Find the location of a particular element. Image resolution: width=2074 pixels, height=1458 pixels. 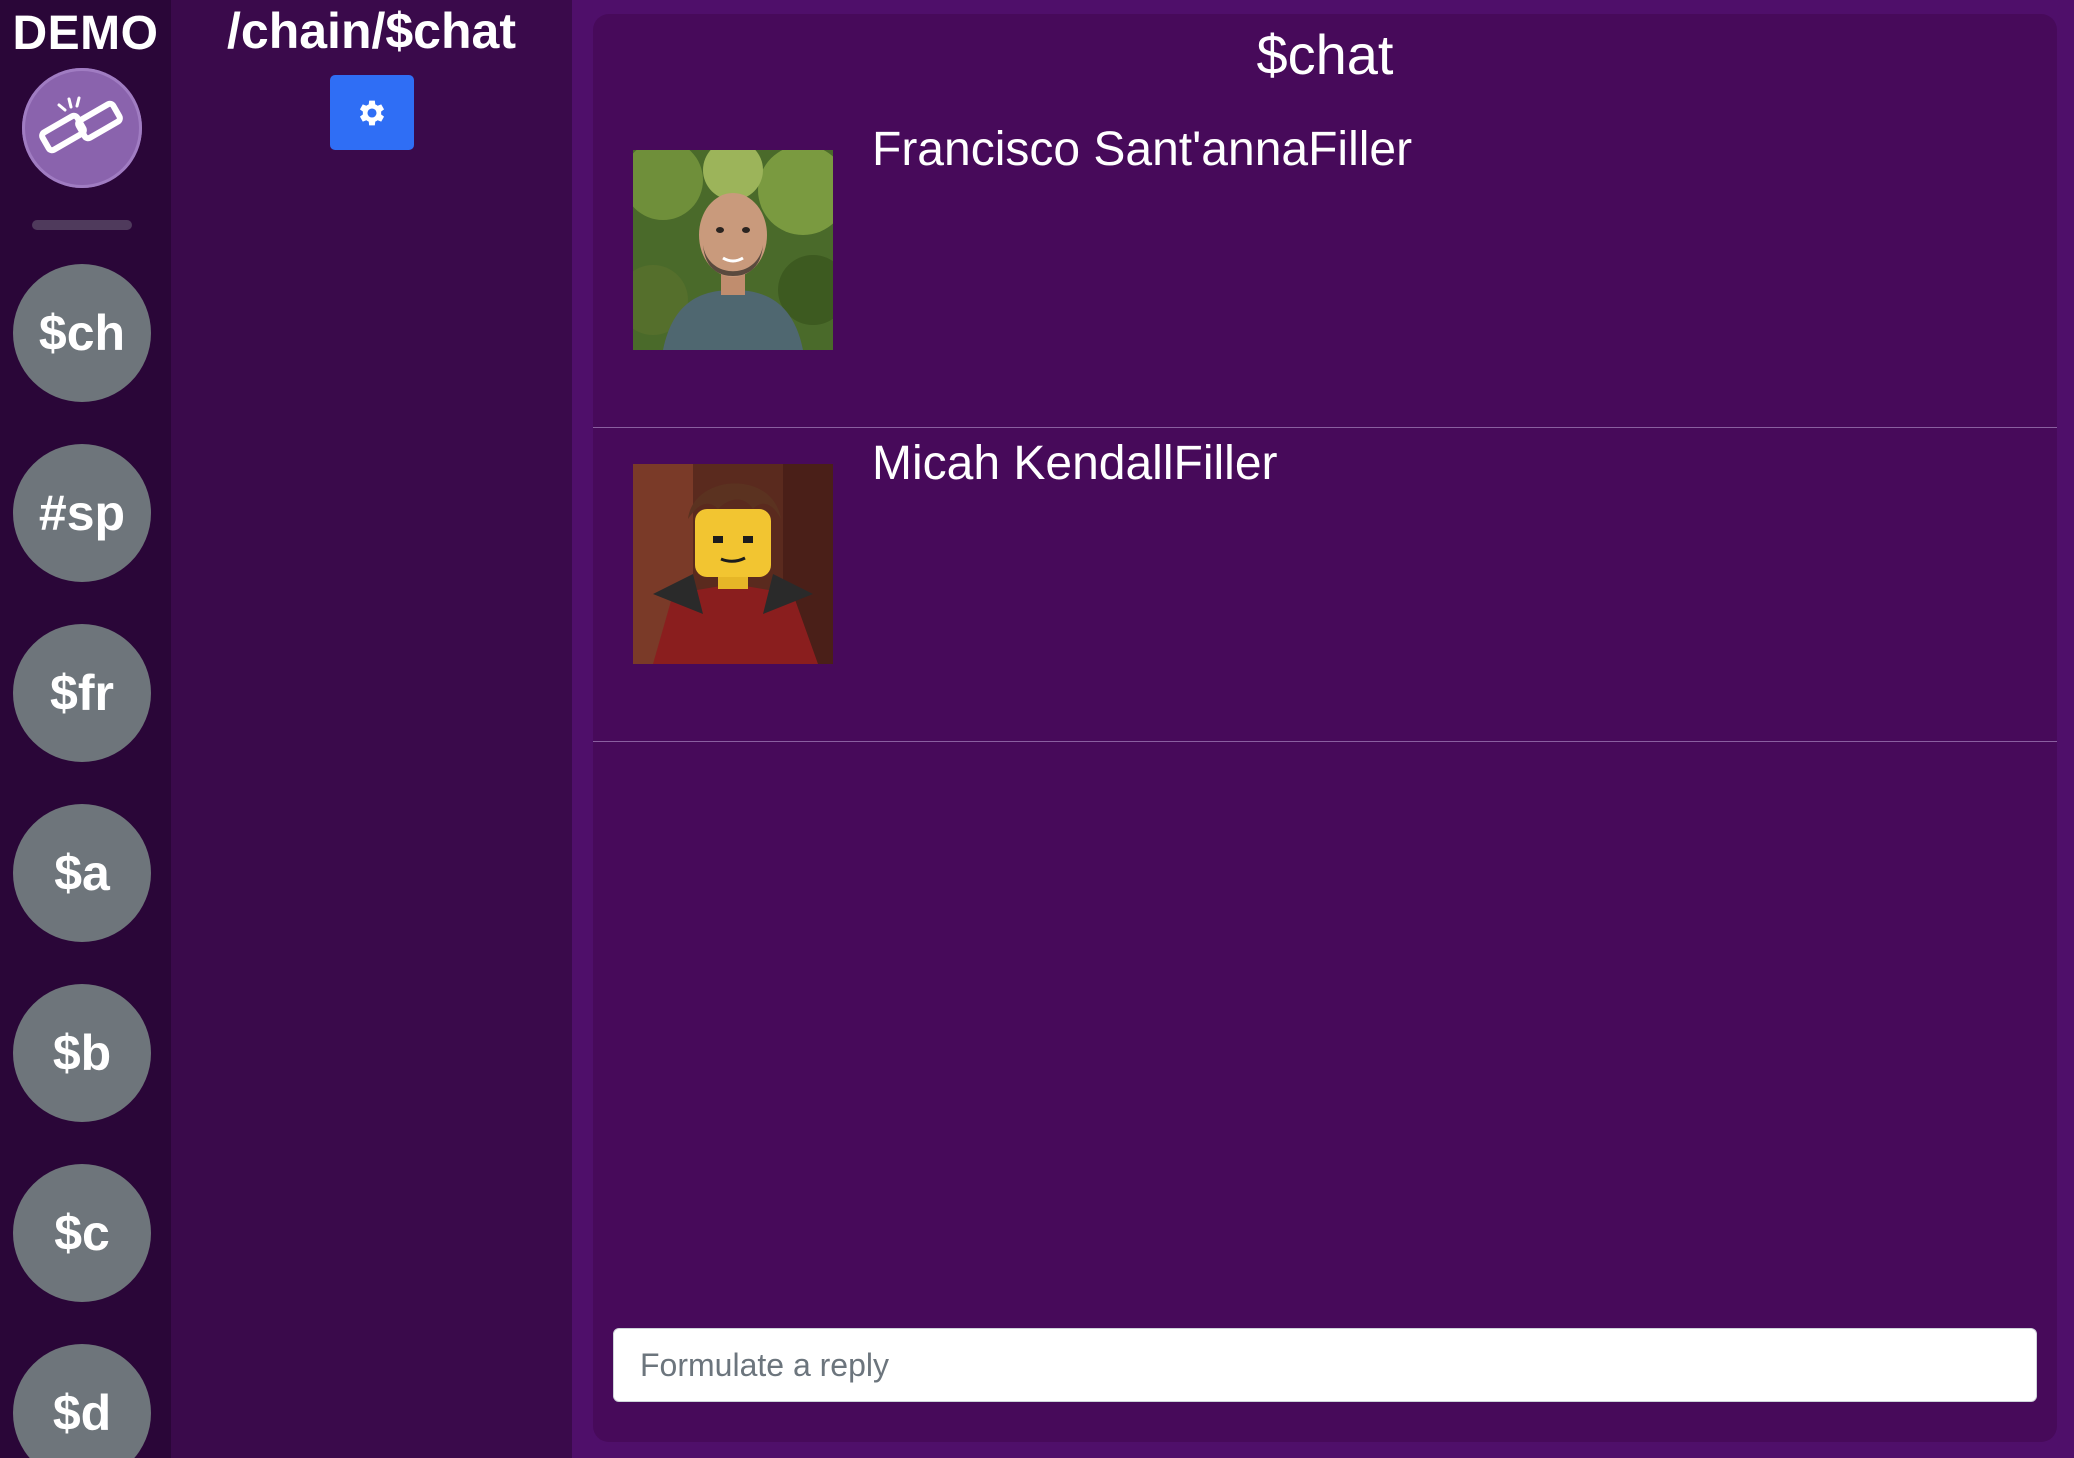

broken-chain-icon is located at coordinates (81, 125).